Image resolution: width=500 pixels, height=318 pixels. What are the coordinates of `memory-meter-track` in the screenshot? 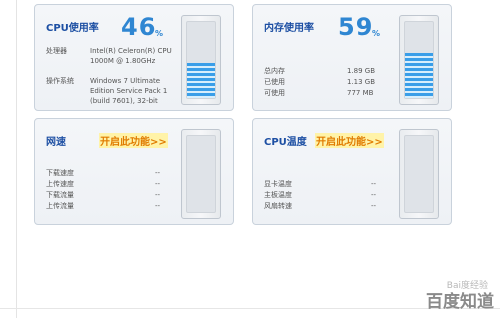 It's located at (419, 60).